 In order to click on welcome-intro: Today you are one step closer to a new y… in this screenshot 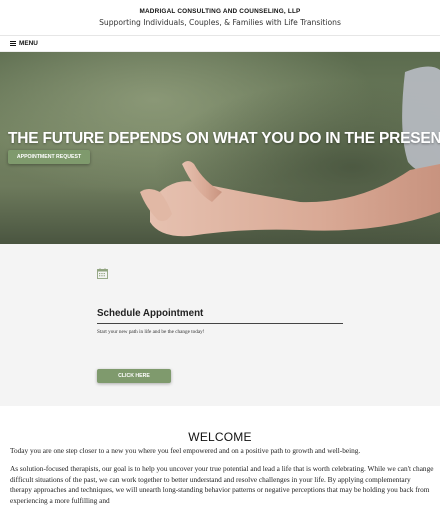, I will do `click(185, 450)`.